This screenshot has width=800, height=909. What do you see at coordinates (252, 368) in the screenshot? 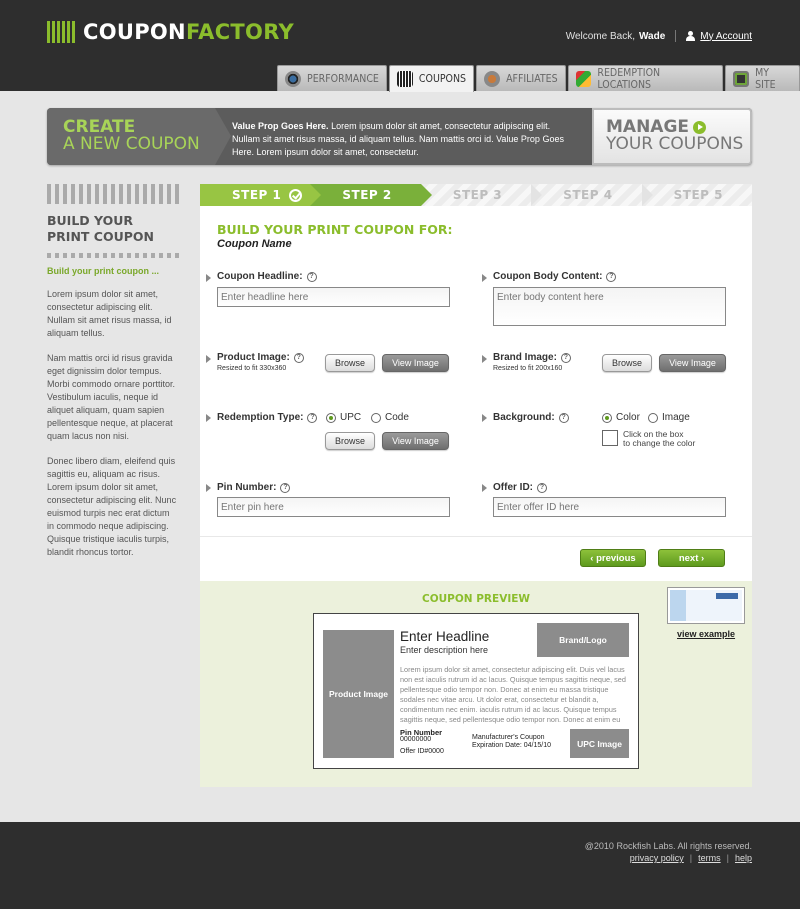
I see `product-image-hint: Resized to fit 330x360` at bounding box center [252, 368].